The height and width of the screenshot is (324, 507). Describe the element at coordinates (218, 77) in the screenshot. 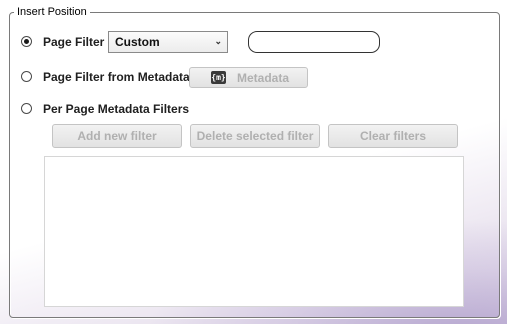

I see `metadata-icon: {m}` at that location.